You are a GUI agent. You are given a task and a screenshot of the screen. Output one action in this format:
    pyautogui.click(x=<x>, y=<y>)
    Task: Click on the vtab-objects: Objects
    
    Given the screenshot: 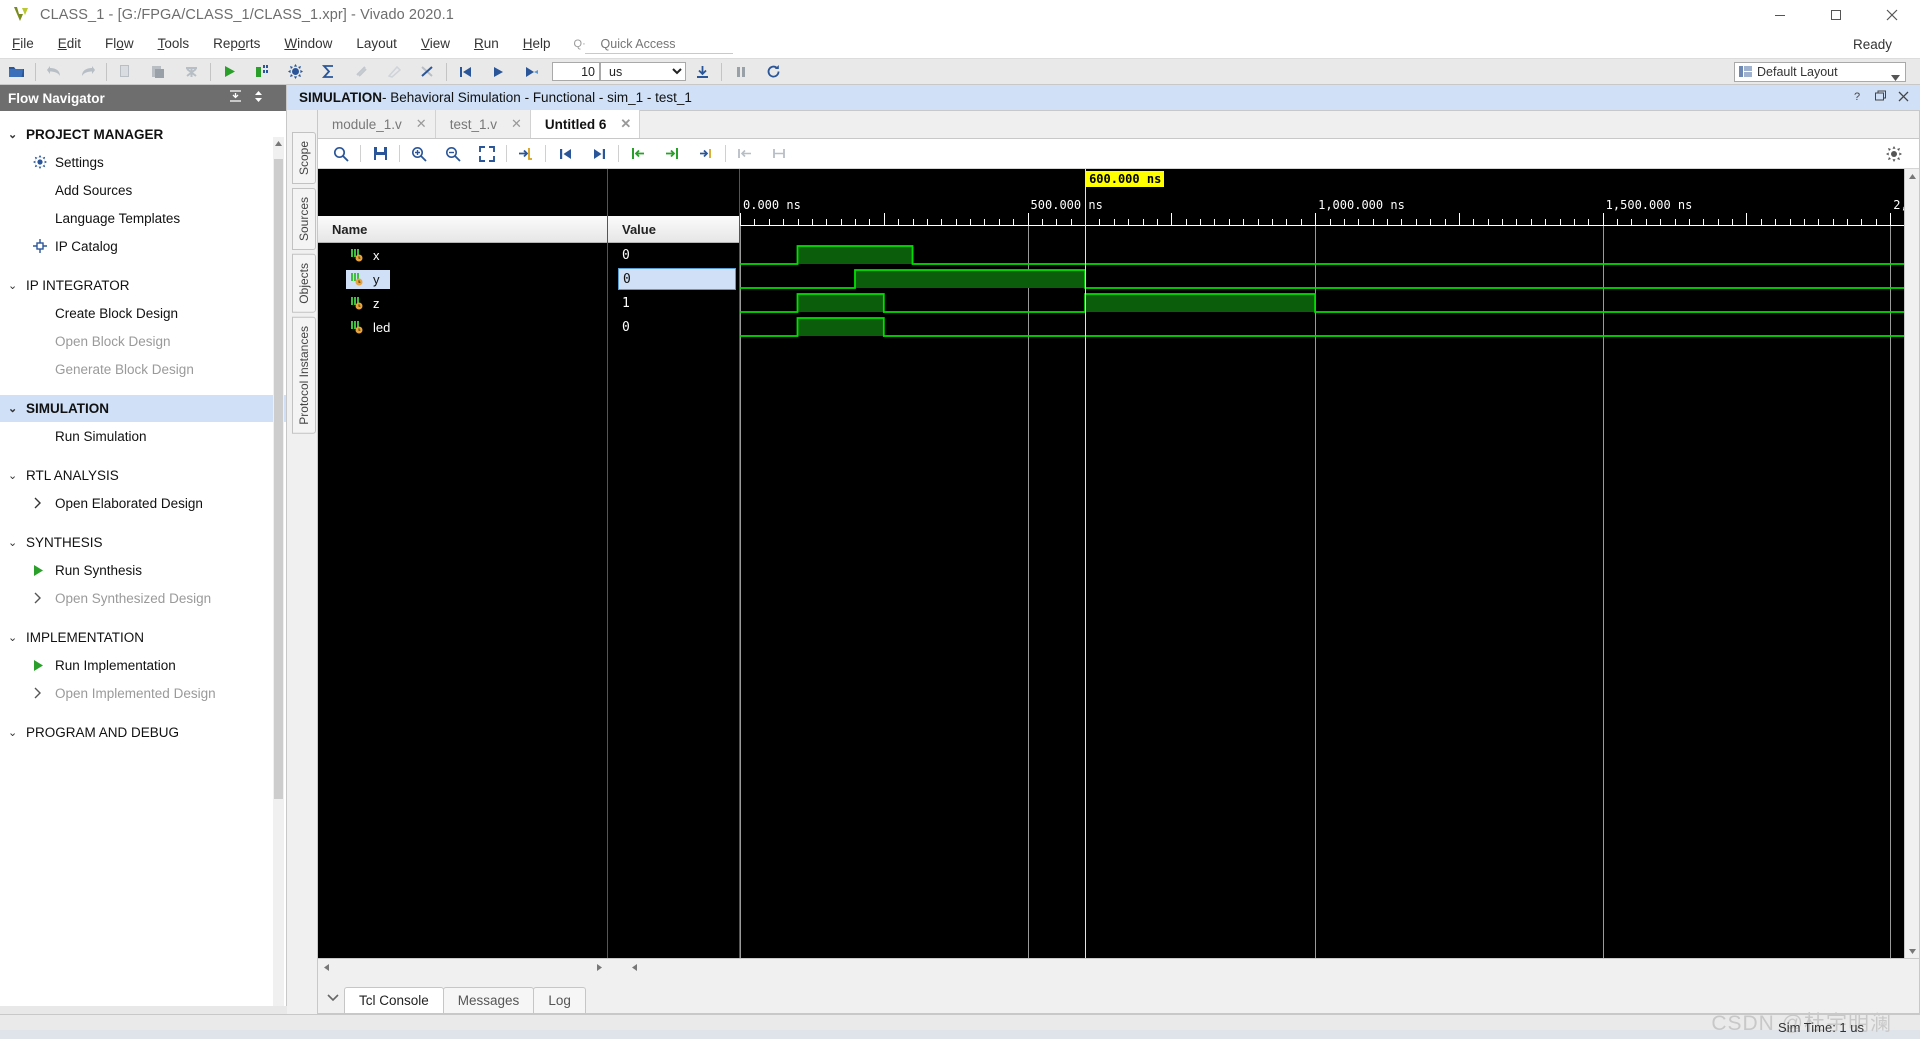 What is the action you would take?
    pyautogui.click(x=304, y=283)
    